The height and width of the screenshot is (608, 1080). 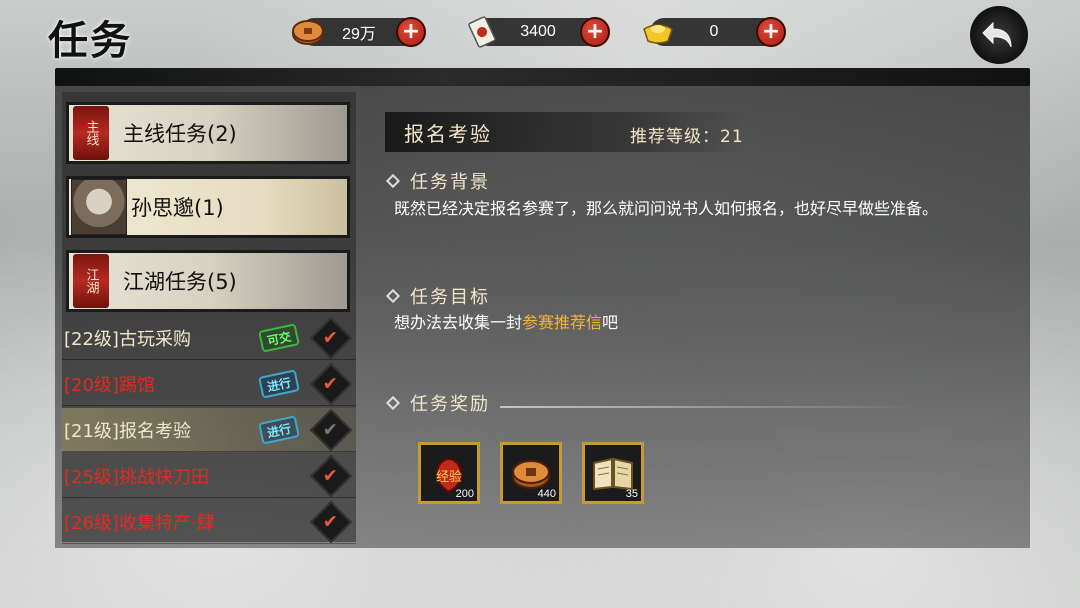 What do you see at coordinates (546, 494) in the screenshot?
I see `reward-amount: 440` at bounding box center [546, 494].